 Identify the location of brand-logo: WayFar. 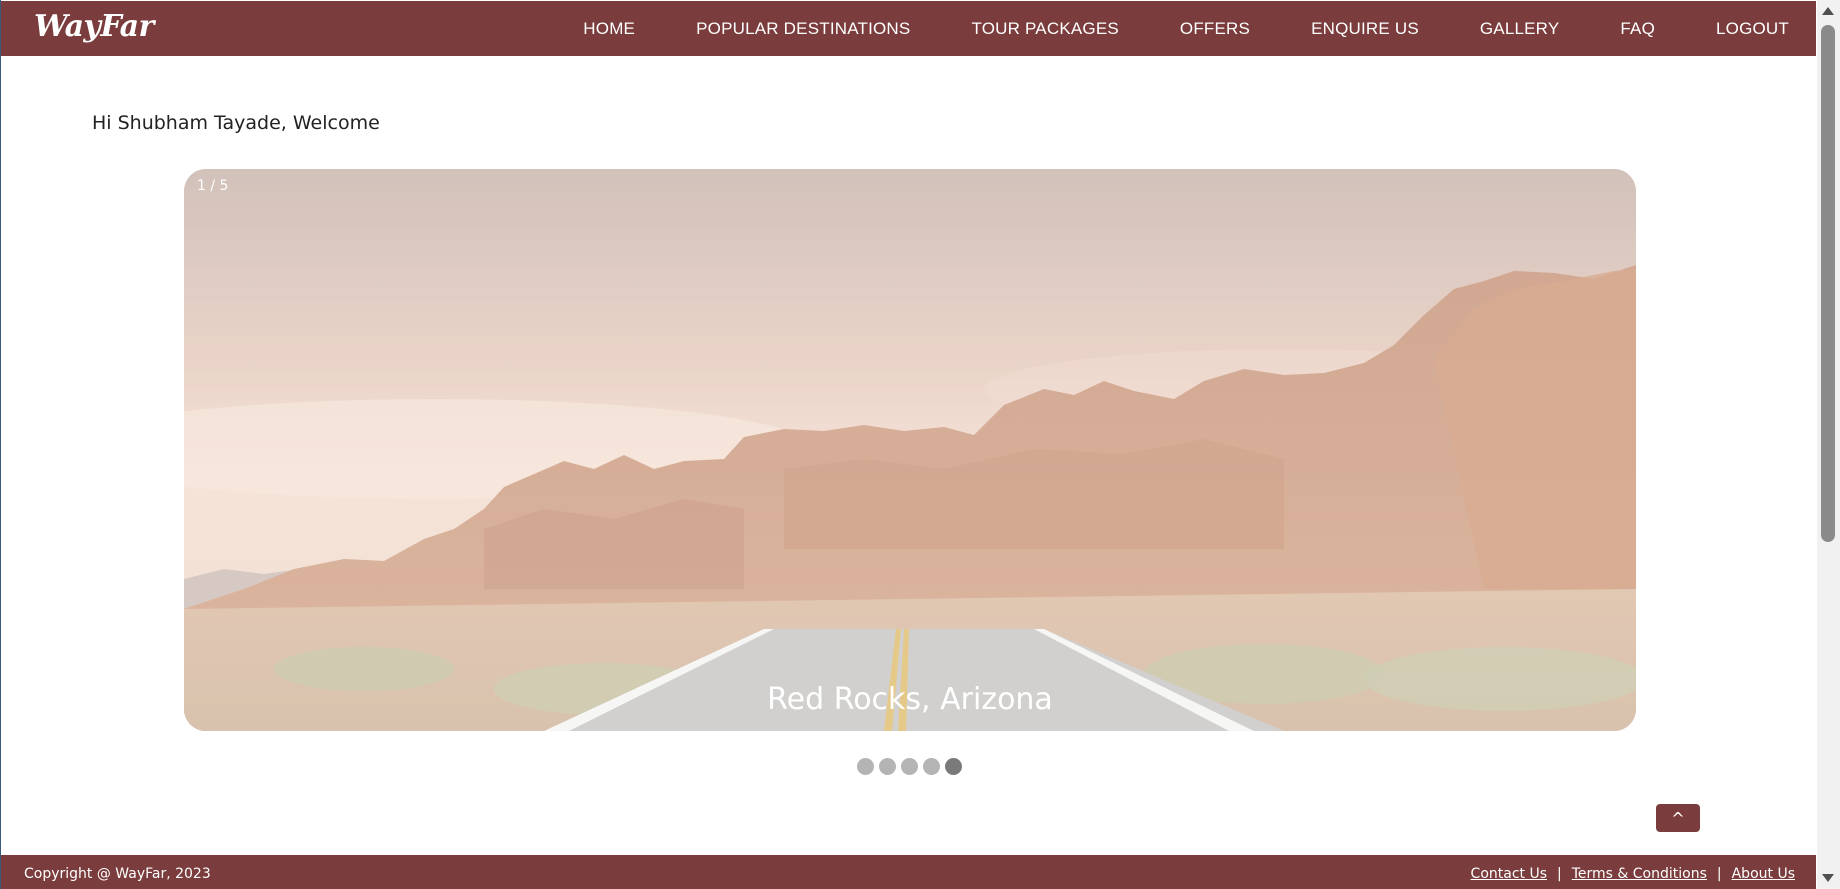
(94, 26).